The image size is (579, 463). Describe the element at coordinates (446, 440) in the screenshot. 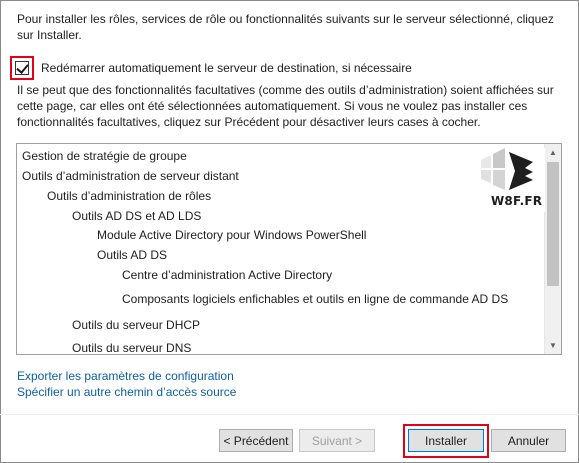

I see `install-button: Installer` at that location.